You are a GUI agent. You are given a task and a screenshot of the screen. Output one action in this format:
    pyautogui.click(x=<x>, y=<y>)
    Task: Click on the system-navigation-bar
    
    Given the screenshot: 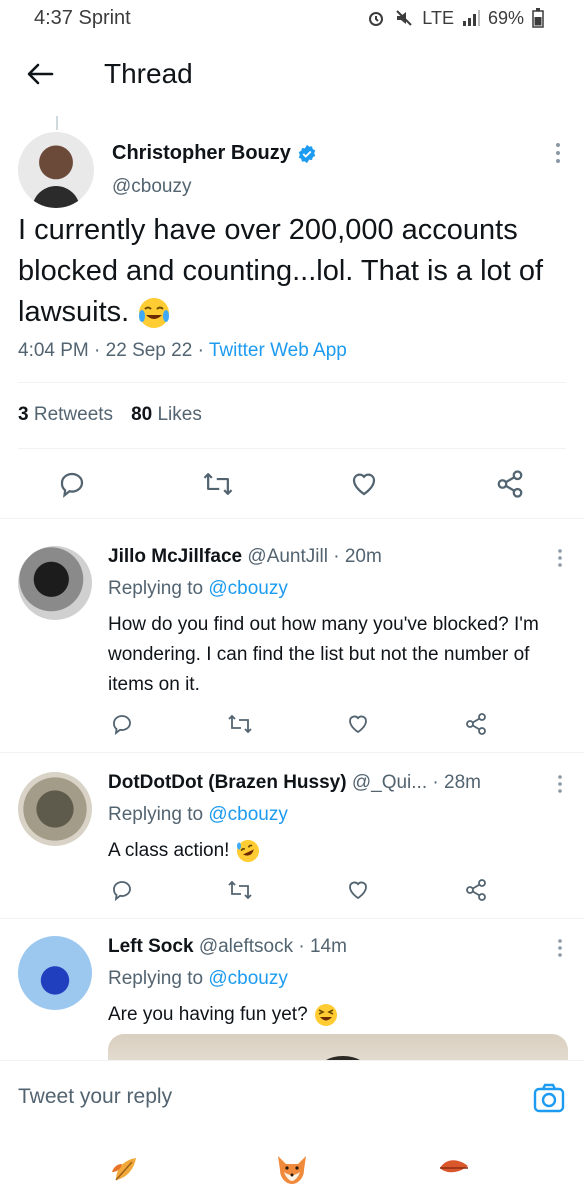 What is the action you would take?
    pyautogui.click(x=292, y=1168)
    